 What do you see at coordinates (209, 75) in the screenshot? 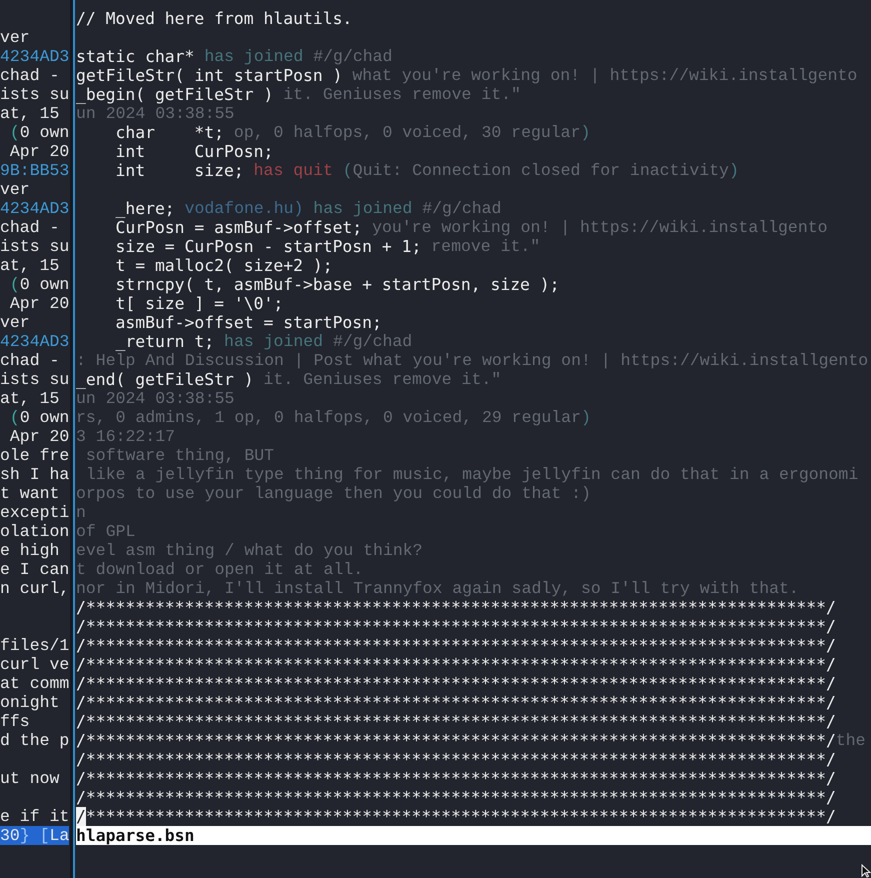
I see `code-line: getFileStr( int startPosn )` at bounding box center [209, 75].